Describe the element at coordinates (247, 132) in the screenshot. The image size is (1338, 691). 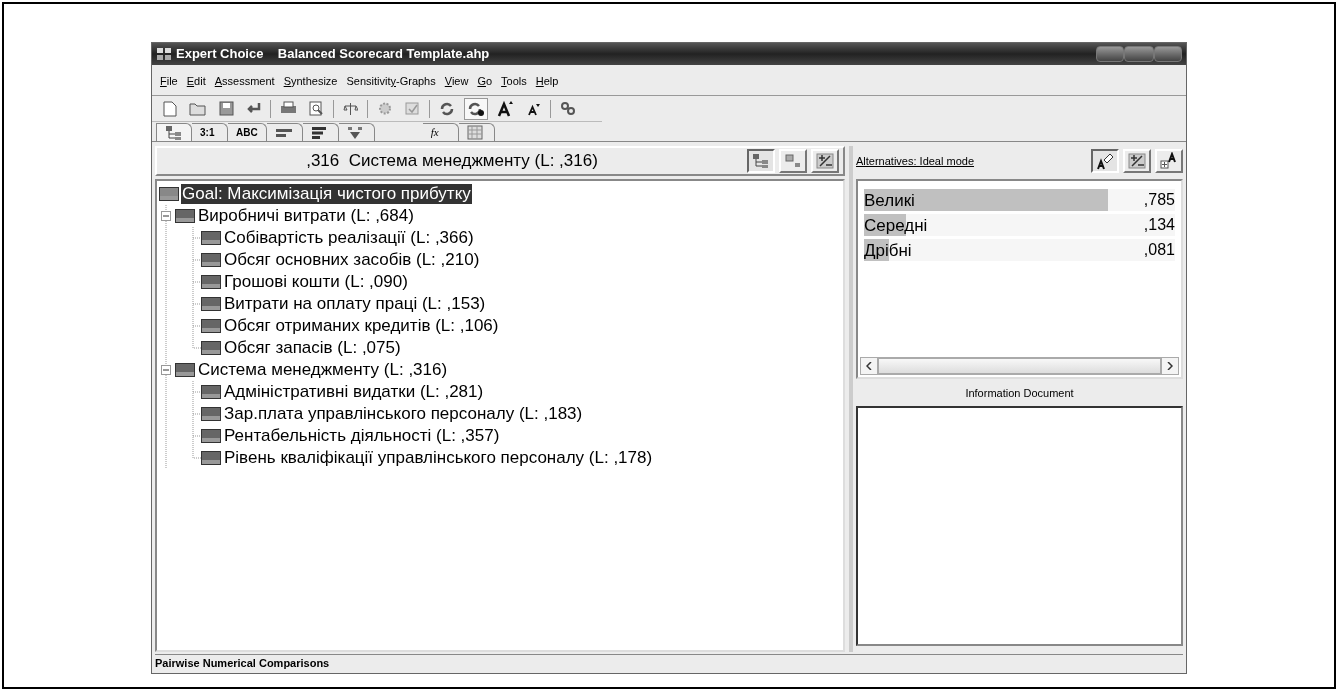
I see `tab: ABC` at that location.